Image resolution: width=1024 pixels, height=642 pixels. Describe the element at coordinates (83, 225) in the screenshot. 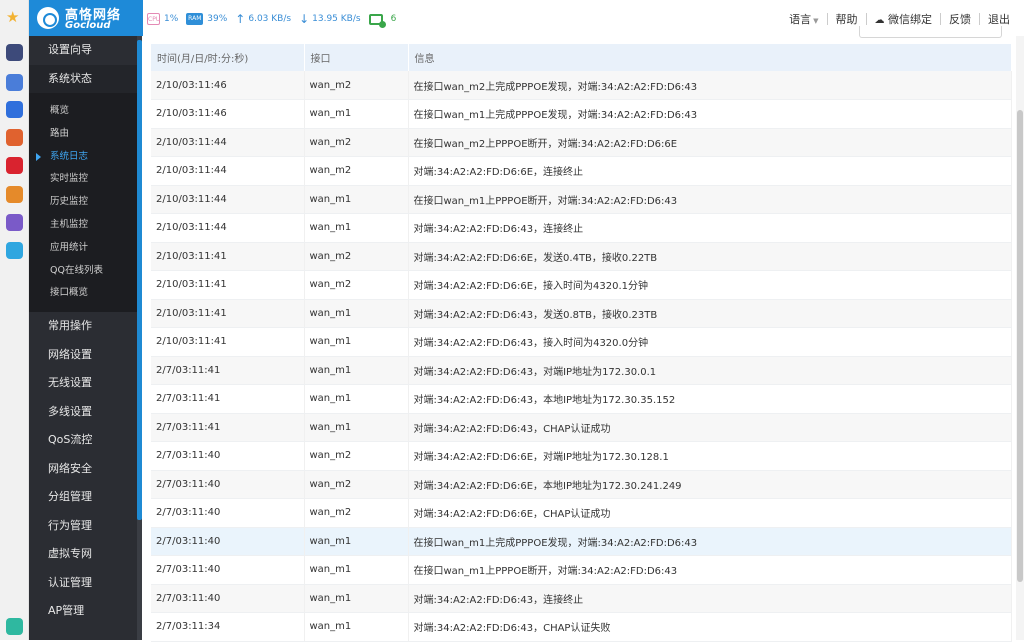

I see `sidebar-subitem: 主机监控` at that location.